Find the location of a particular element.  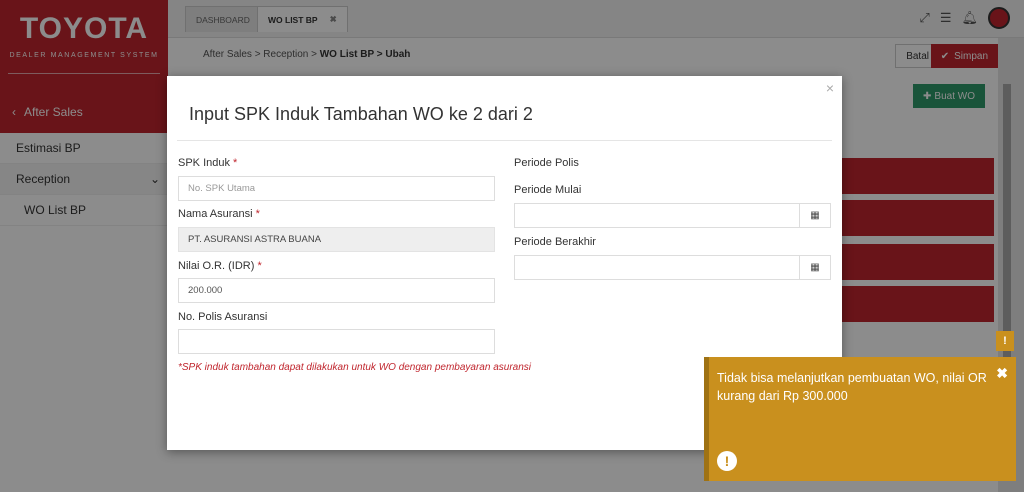

periode-berakhir-input: ▦ is located at coordinates (672, 267).